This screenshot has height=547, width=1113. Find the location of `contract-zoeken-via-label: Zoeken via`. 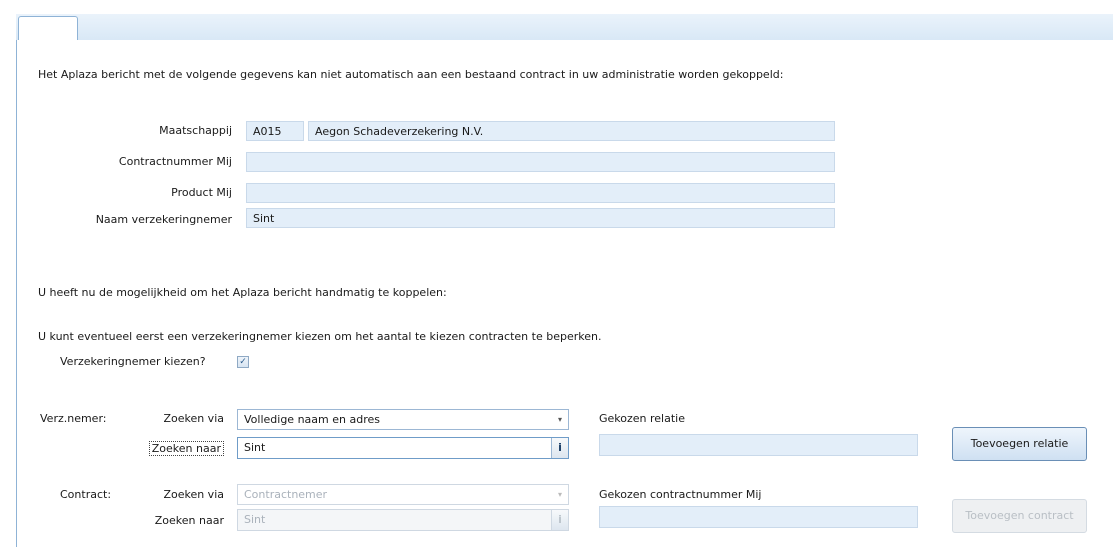

contract-zoeken-via-label: Zoeken via is located at coordinates (193, 494).